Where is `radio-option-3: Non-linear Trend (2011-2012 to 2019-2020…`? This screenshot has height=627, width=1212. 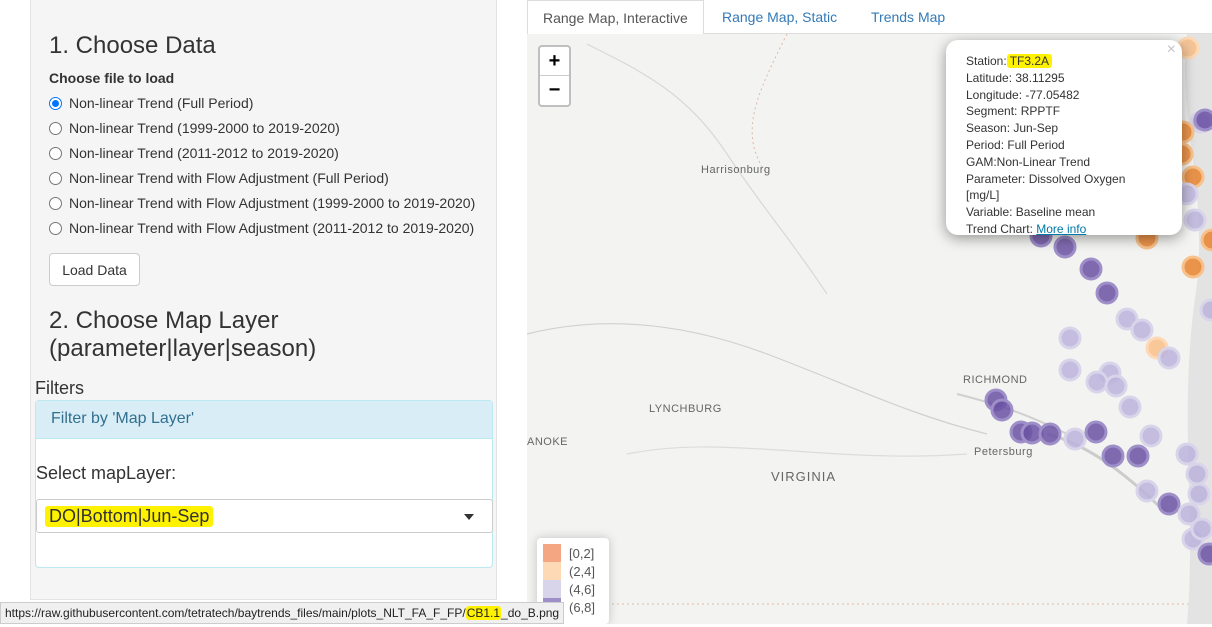 radio-option-3: Non-linear Trend (2011-2012 to 2019-2020… is located at coordinates (194, 153).